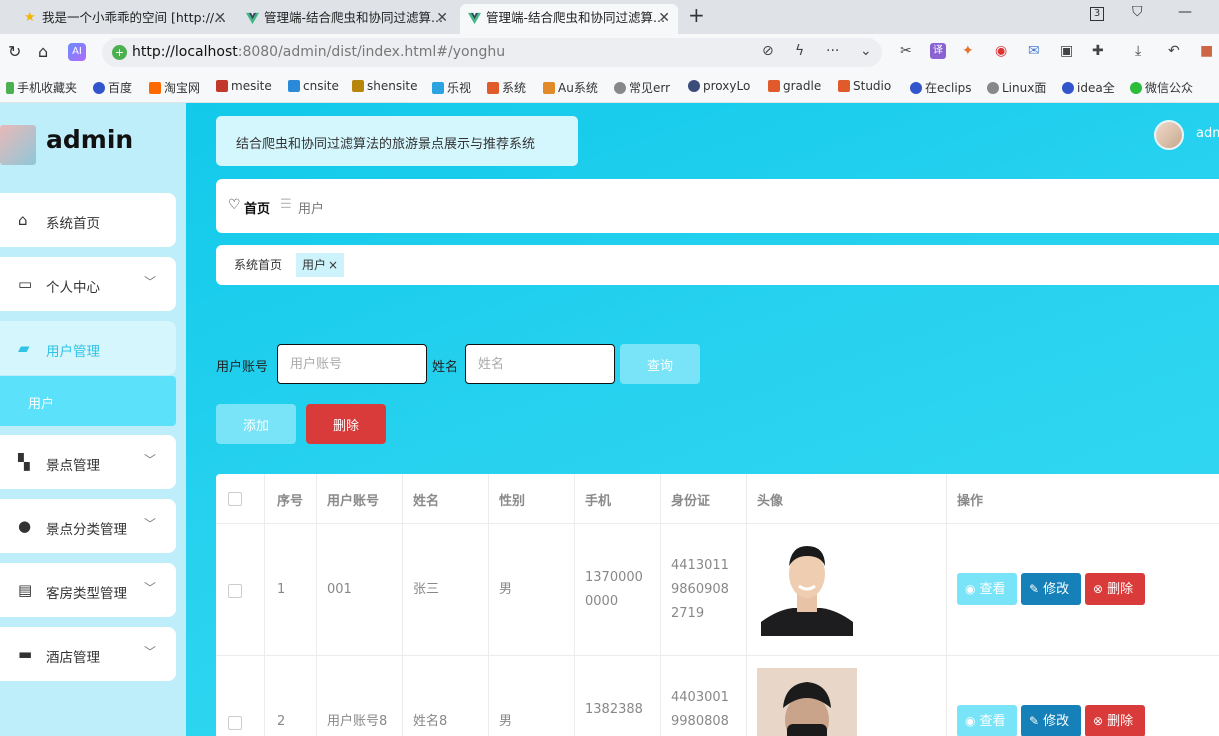  What do you see at coordinates (353, 501) in the screenshot?
I see `header-account: 用户账号` at bounding box center [353, 501].